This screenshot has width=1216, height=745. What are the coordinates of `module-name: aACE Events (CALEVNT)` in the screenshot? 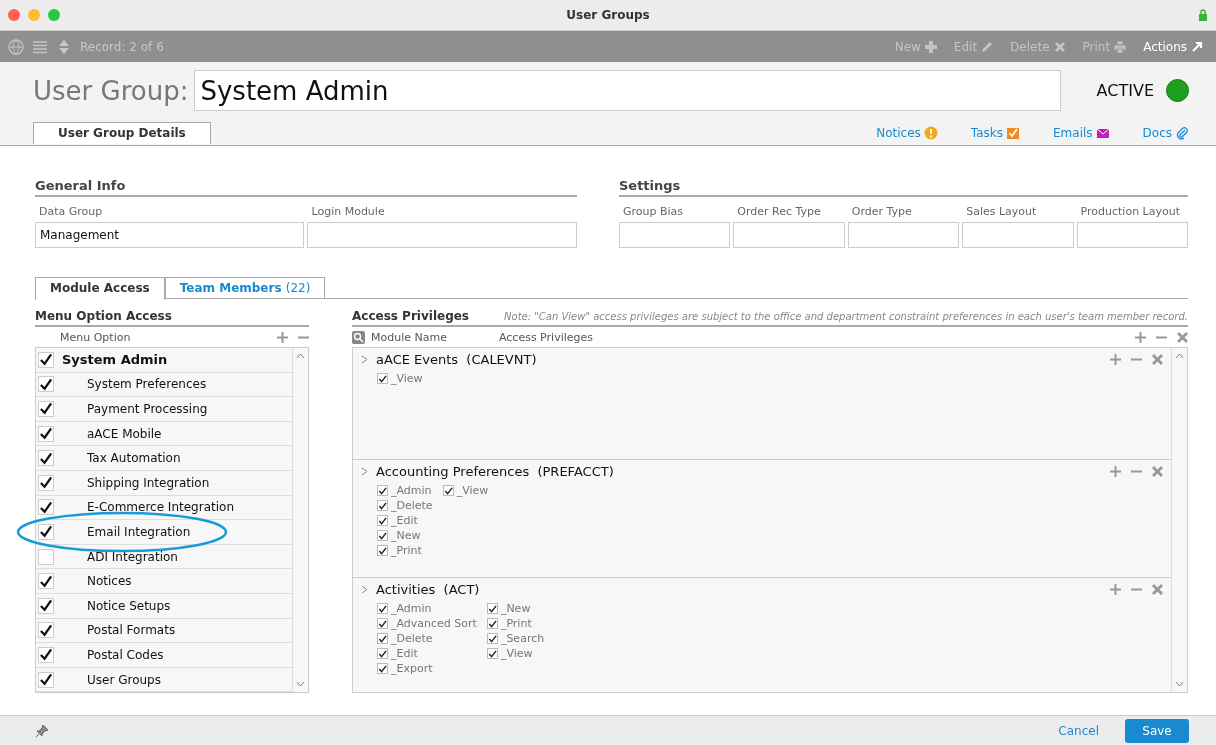 It's located at (456, 359).